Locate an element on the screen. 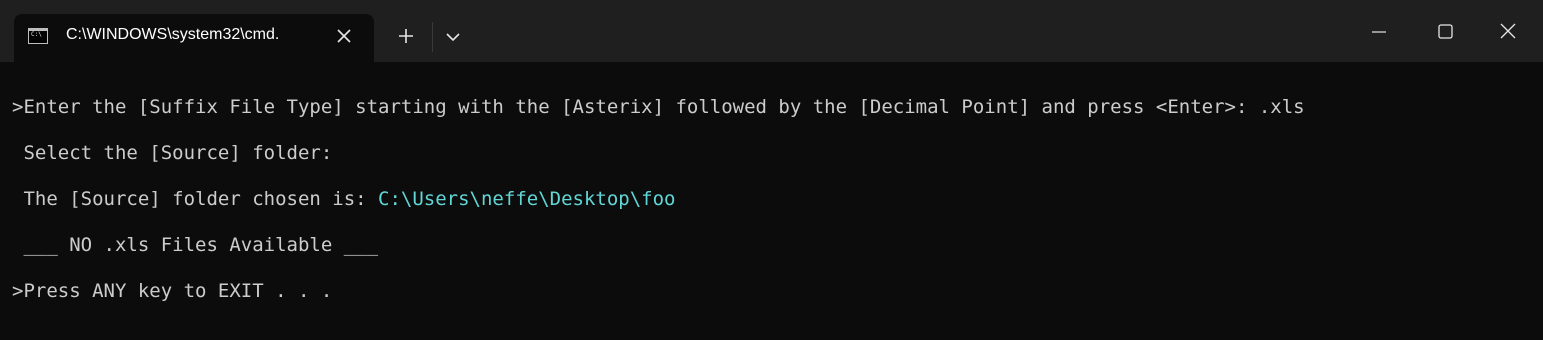  tab-separator is located at coordinates (432, 37).